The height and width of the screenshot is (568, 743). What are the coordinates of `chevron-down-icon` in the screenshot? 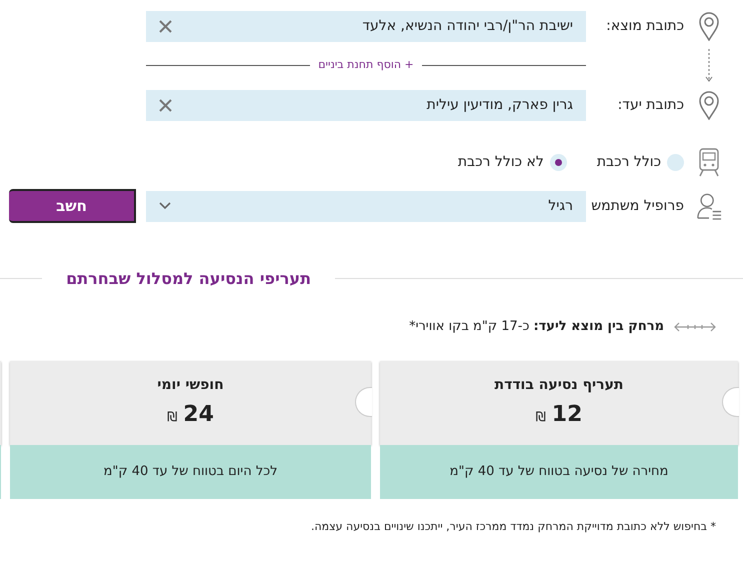 It's located at (165, 206).